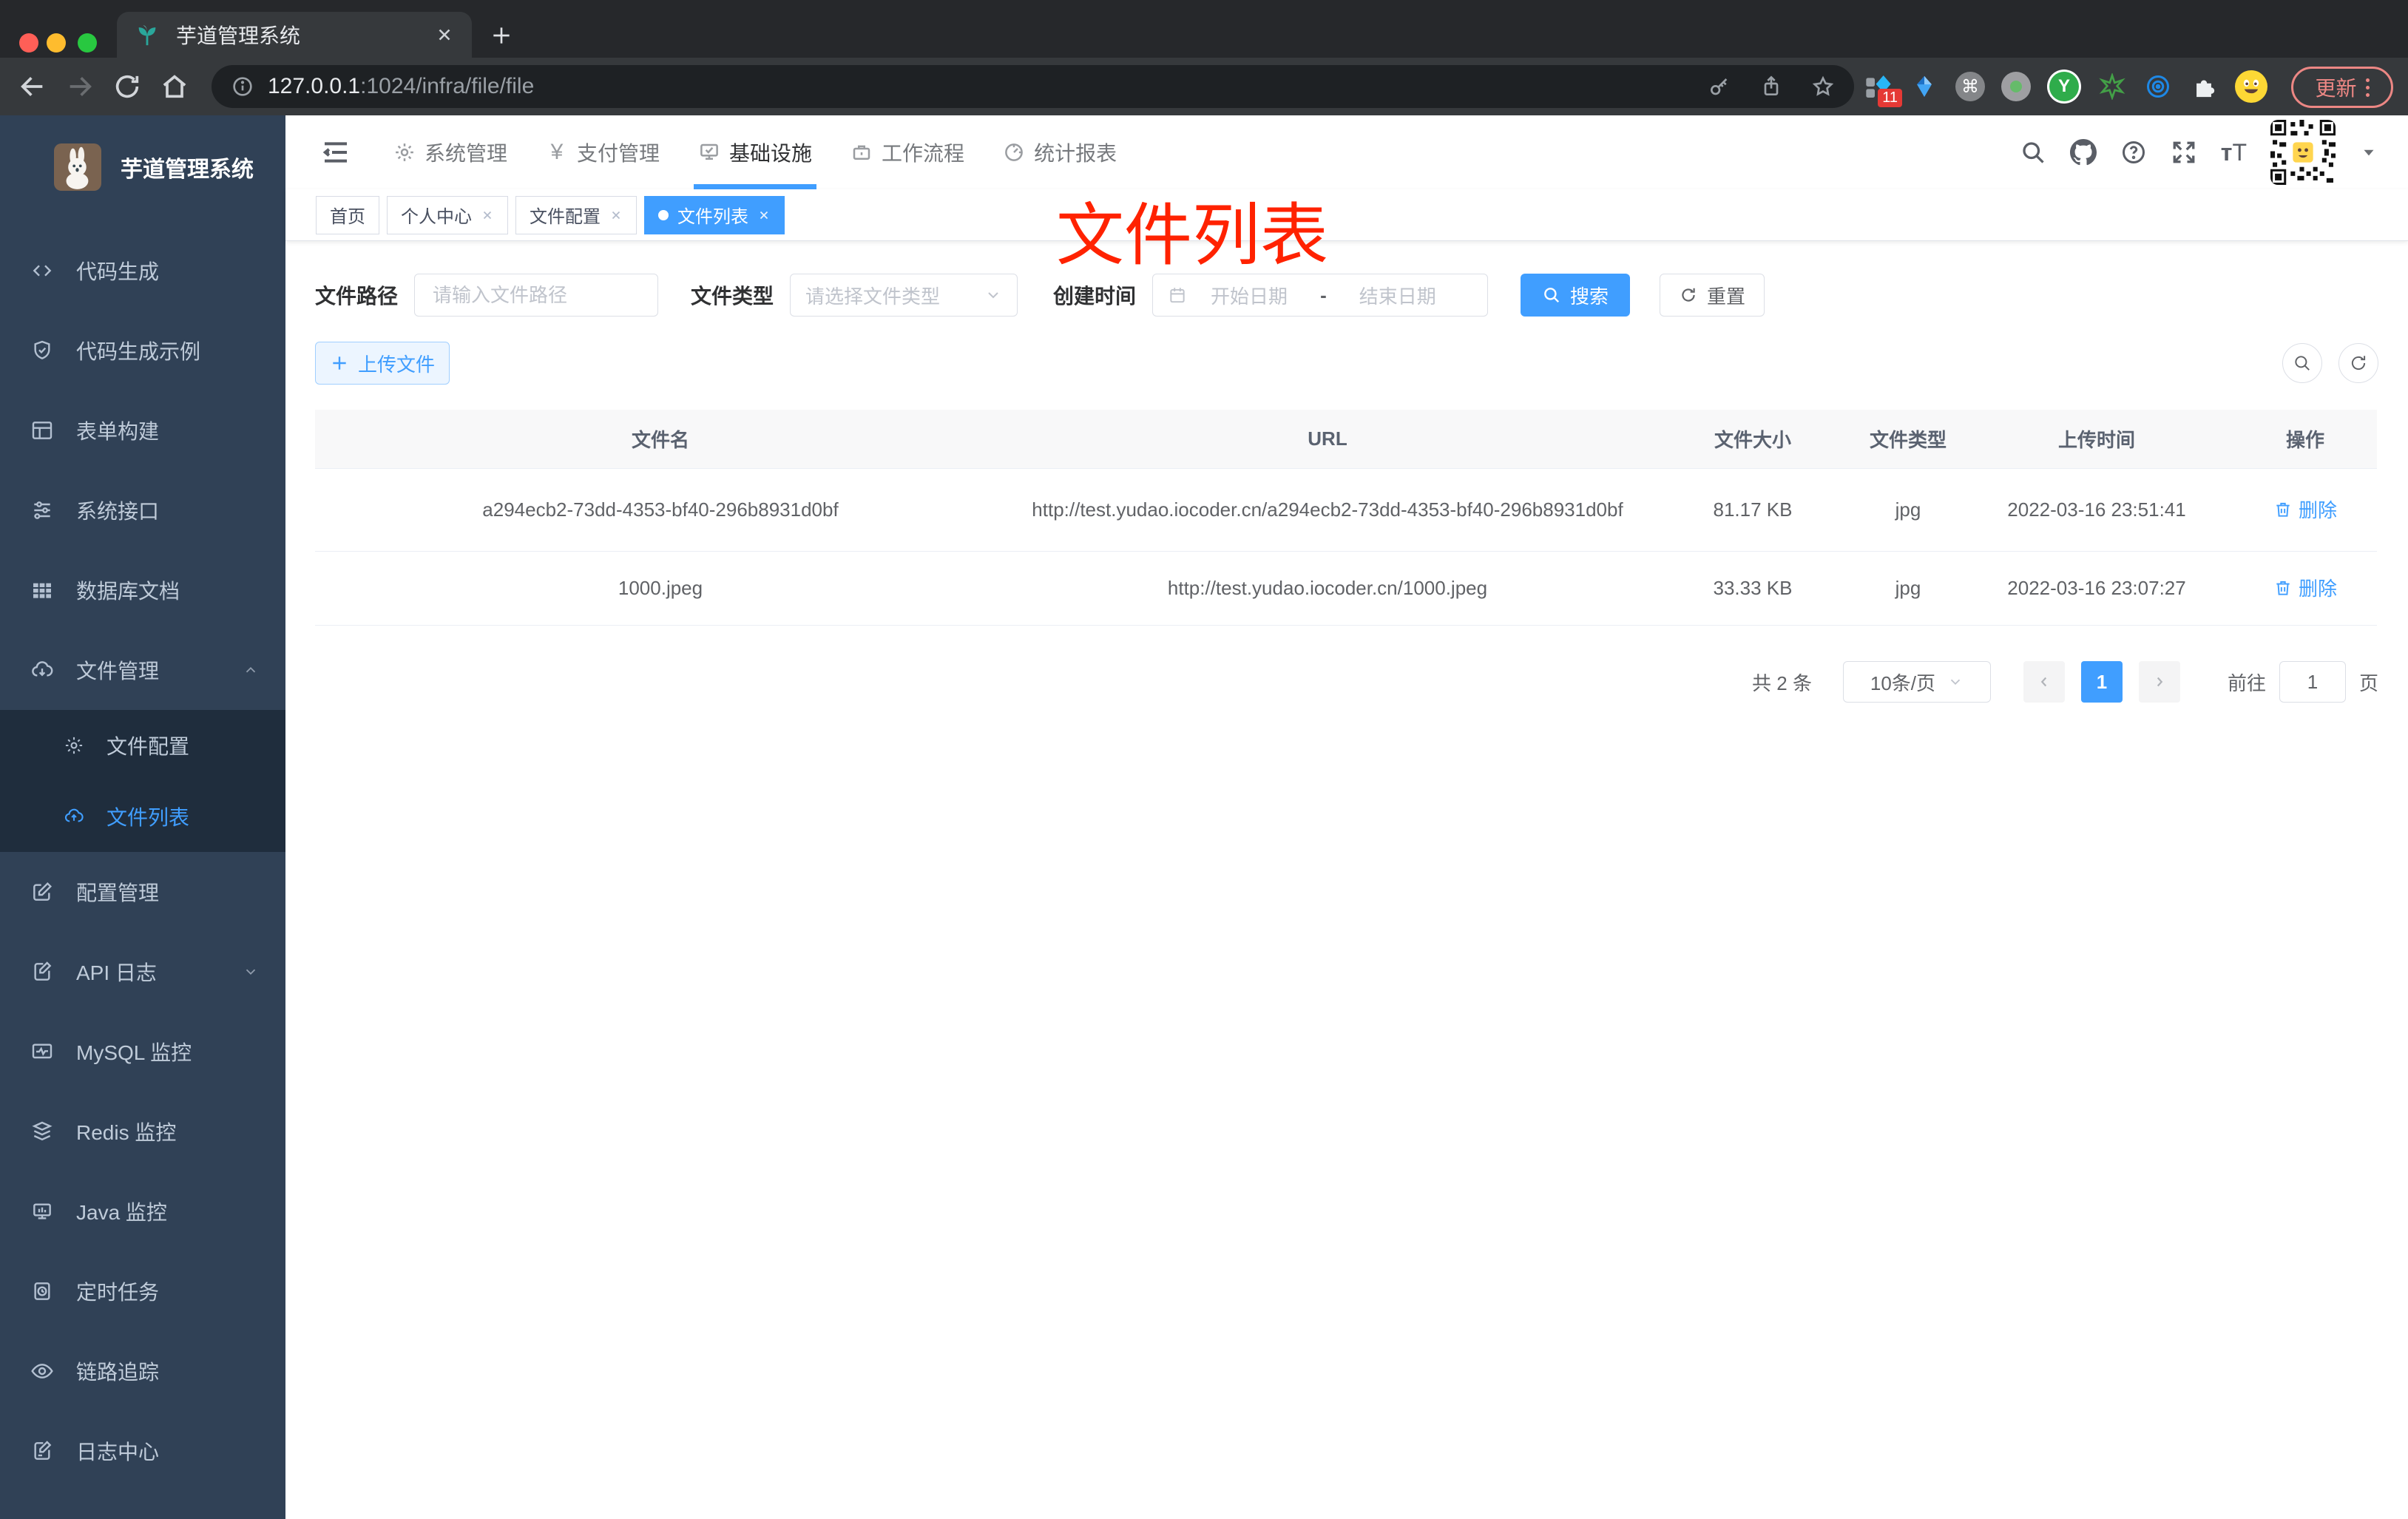 The width and height of the screenshot is (2408, 1519). Describe the element at coordinates (2358, 363) in the screenshot. I see `refresh-table-icon` at that location.